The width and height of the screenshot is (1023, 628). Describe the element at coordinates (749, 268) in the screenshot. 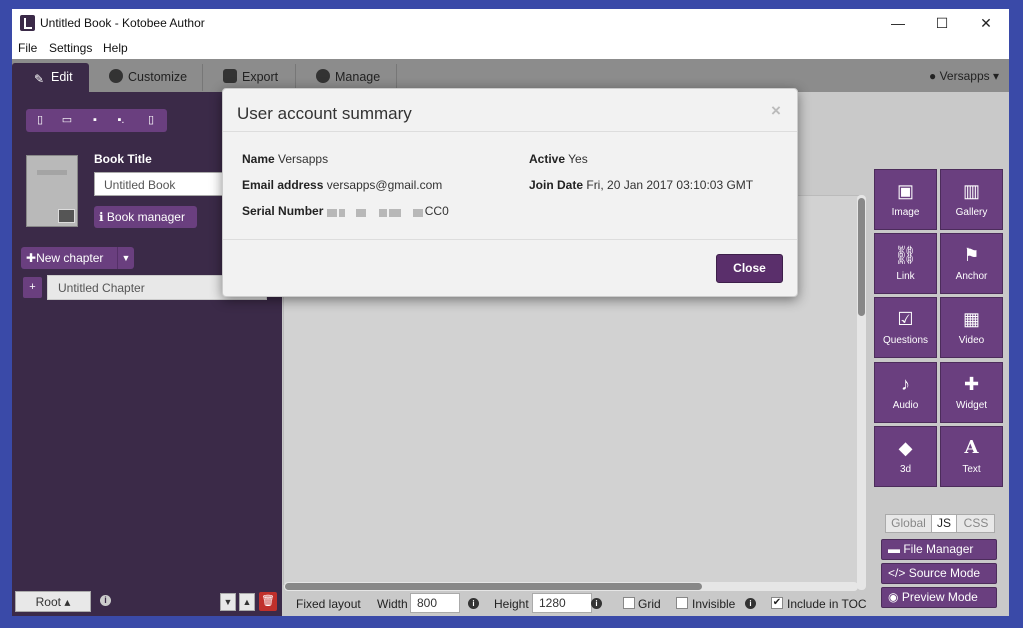

I see `close-button: Close` at that location.